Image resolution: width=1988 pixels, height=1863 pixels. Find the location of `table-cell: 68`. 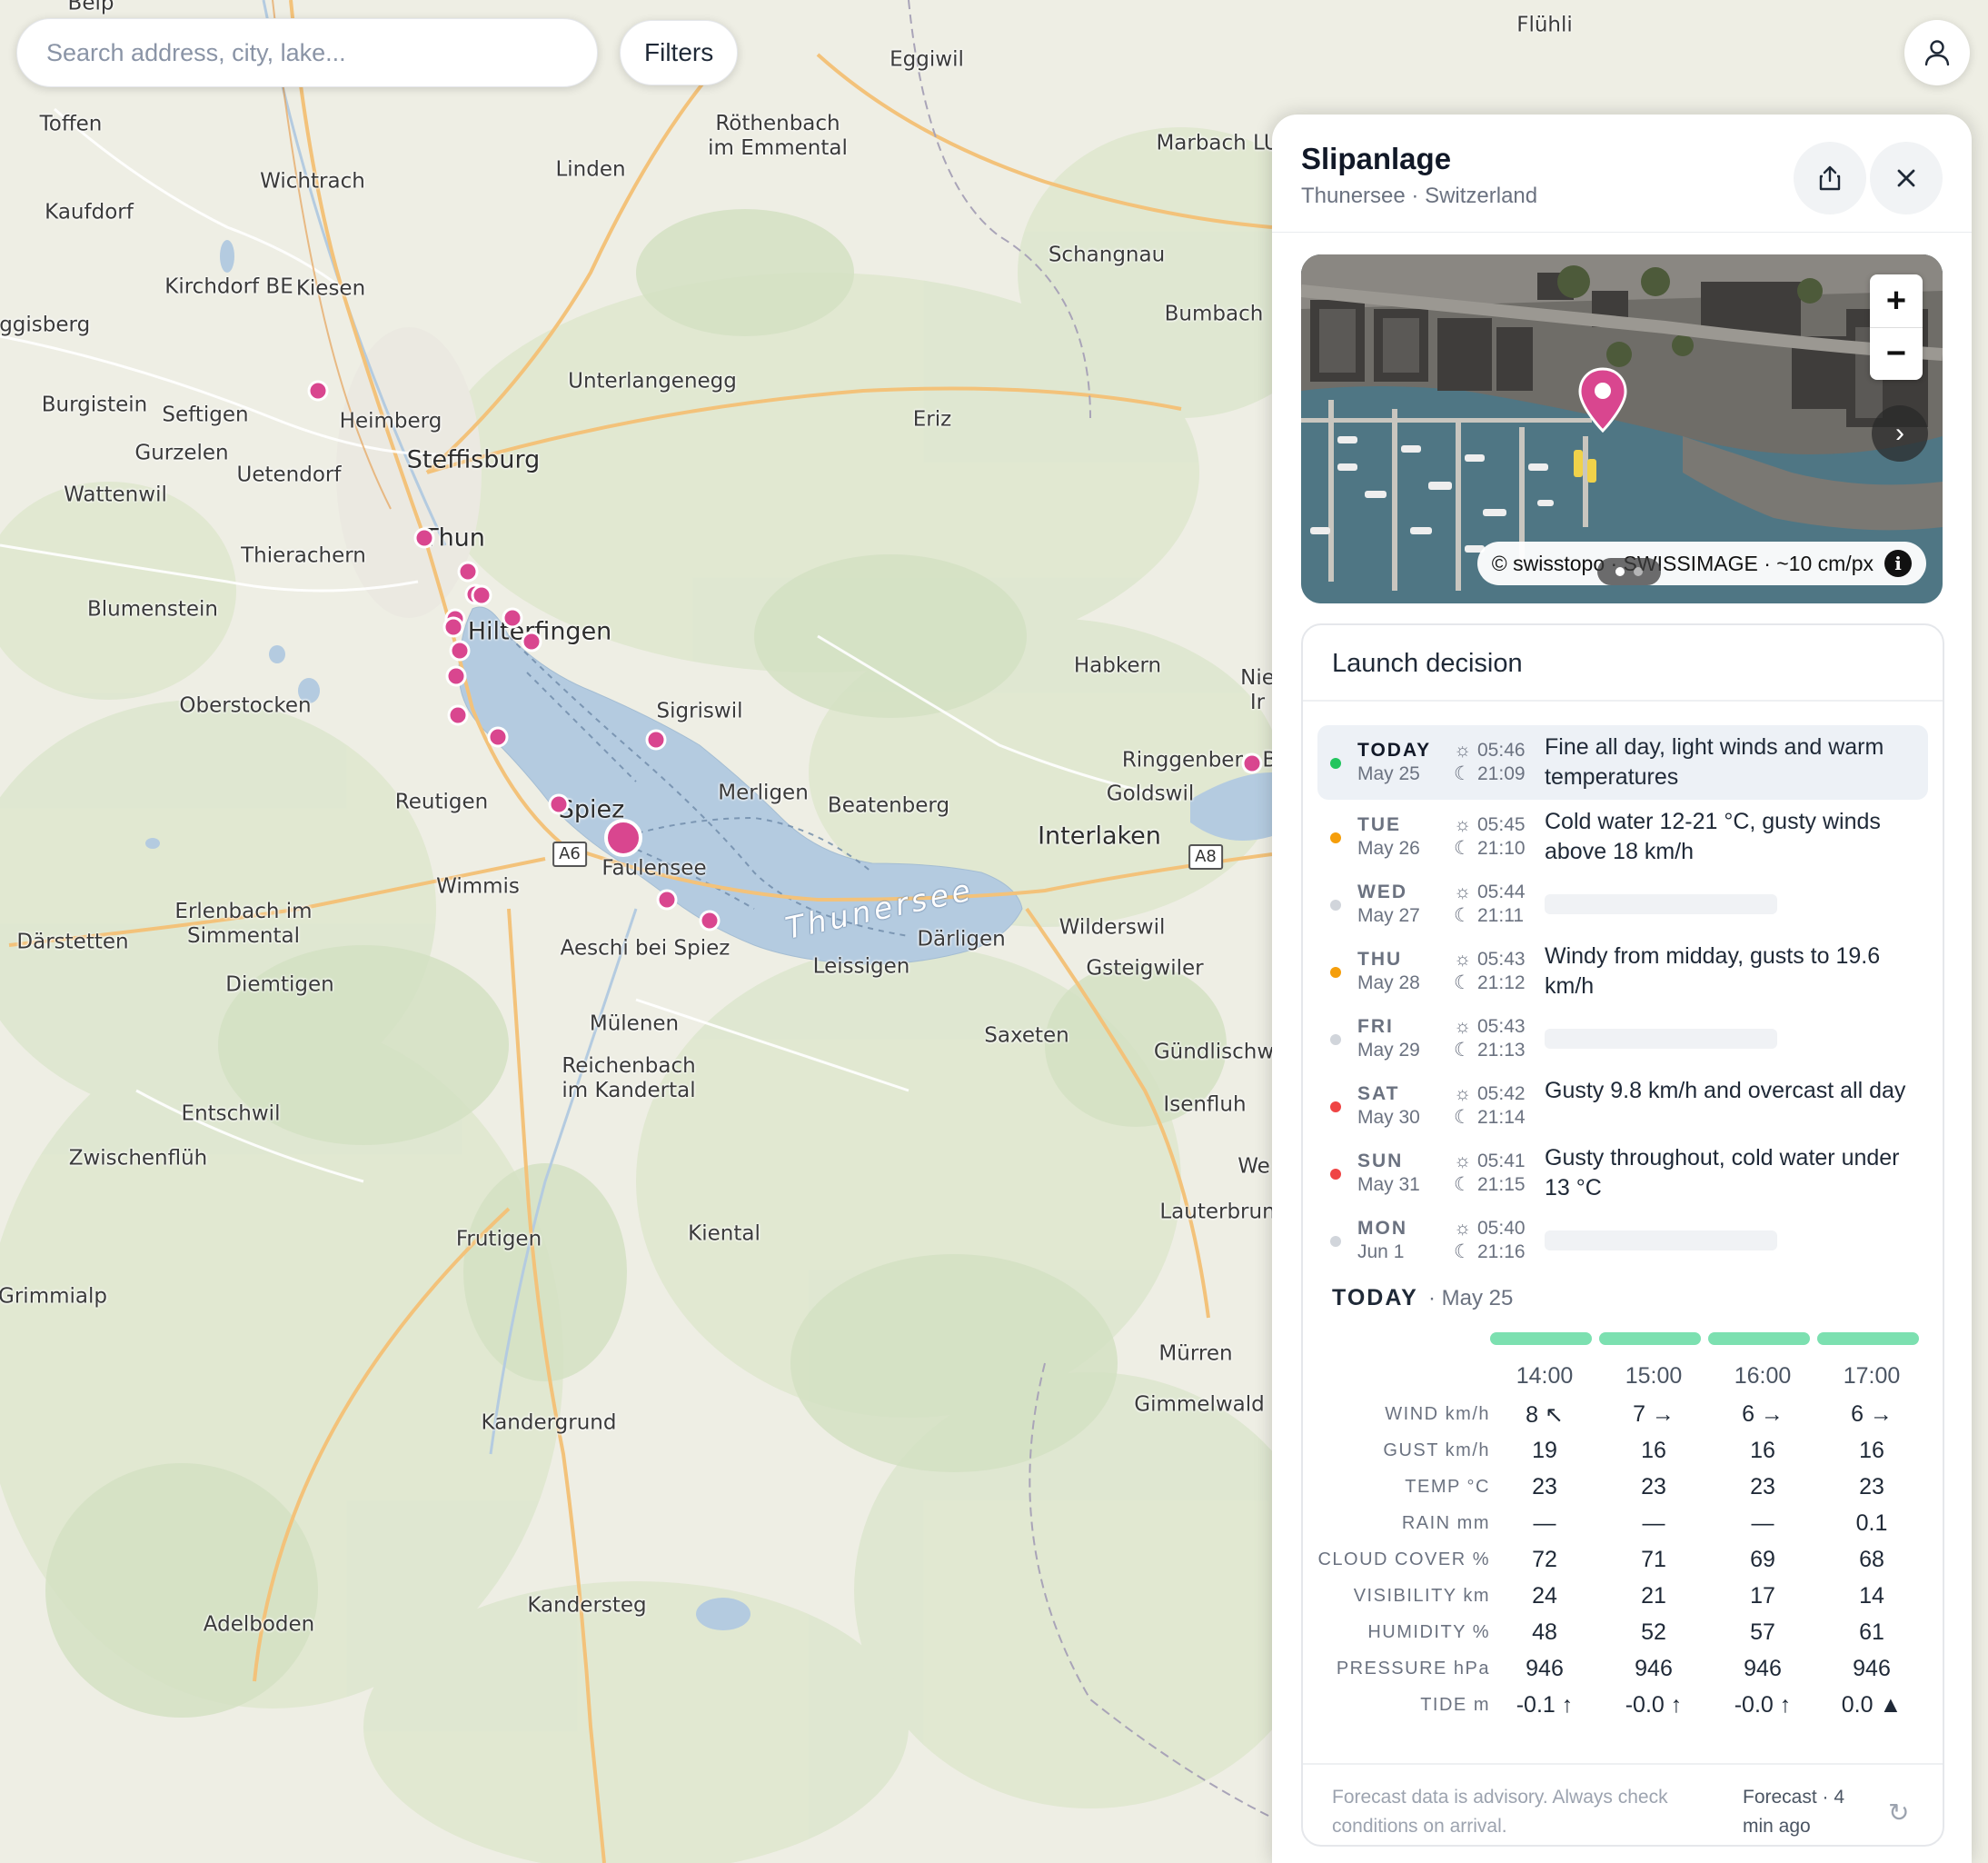

table-cell: 68 is located at coordinates (1871, 1559).